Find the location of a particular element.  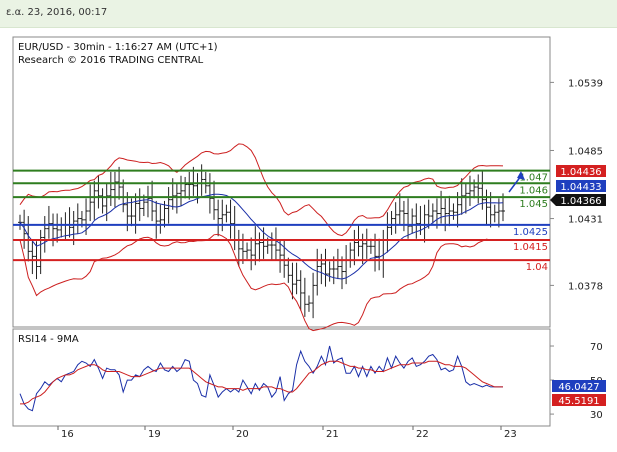

price-tag-label: 1.04366 is located at coordinates (580, 201).